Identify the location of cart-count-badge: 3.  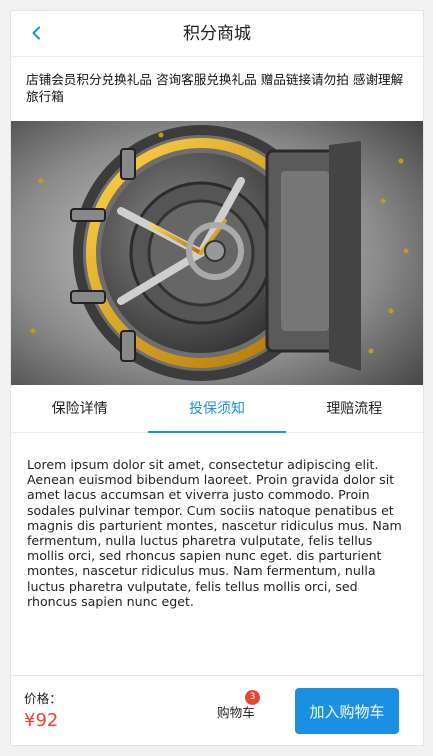
(252, 697).